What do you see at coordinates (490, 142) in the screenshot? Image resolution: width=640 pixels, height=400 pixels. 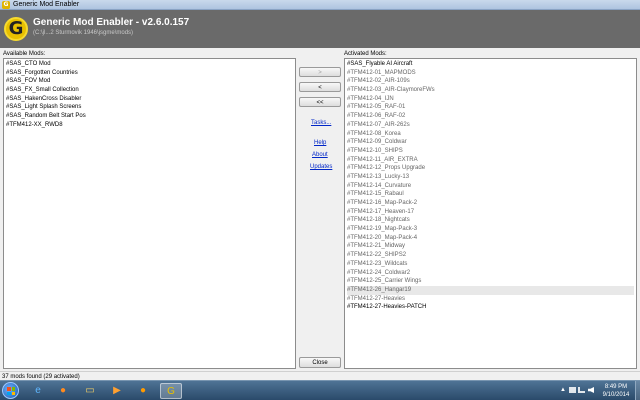 I see `activated-mod-item: #TFM412-09_Coldwar` at bounding box center [490, 142].